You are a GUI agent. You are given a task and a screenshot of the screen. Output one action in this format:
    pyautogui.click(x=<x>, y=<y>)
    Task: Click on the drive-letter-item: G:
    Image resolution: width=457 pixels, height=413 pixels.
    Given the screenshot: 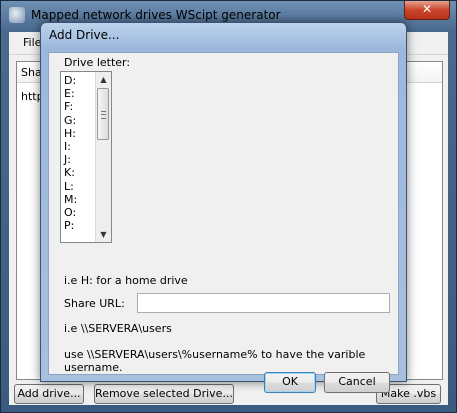 What is the action you would take?
    pyautogui.click(x=70, y=120)
    